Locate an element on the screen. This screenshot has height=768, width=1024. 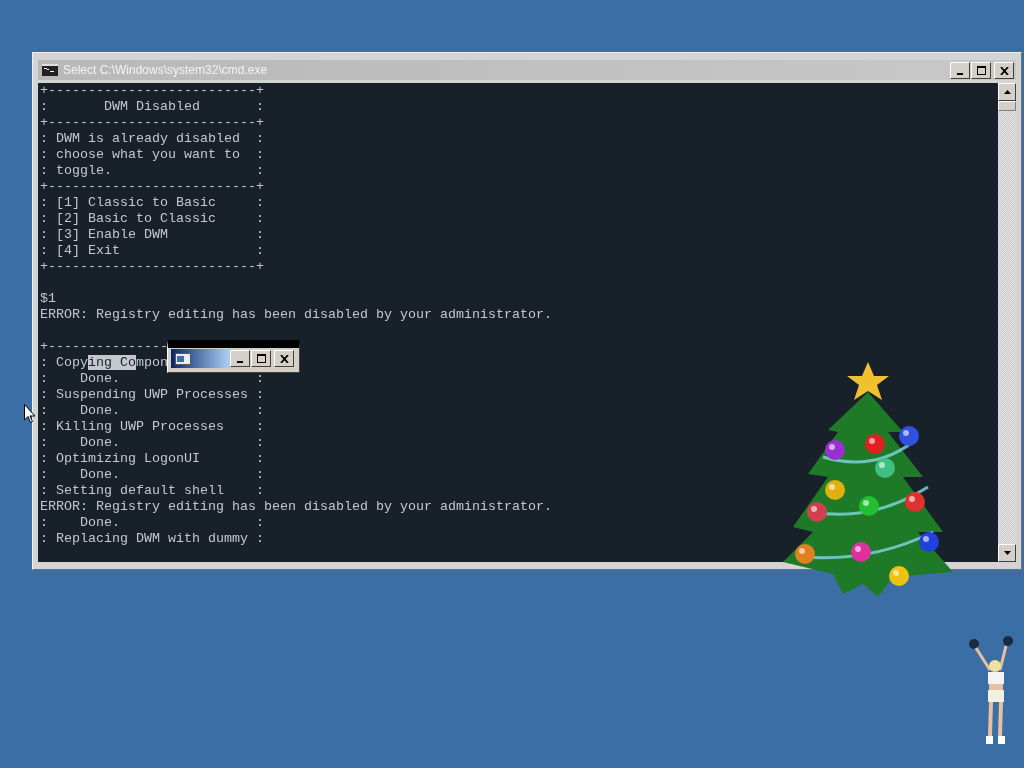
console-line: : toggle. : is located at coordinates (152, 171).